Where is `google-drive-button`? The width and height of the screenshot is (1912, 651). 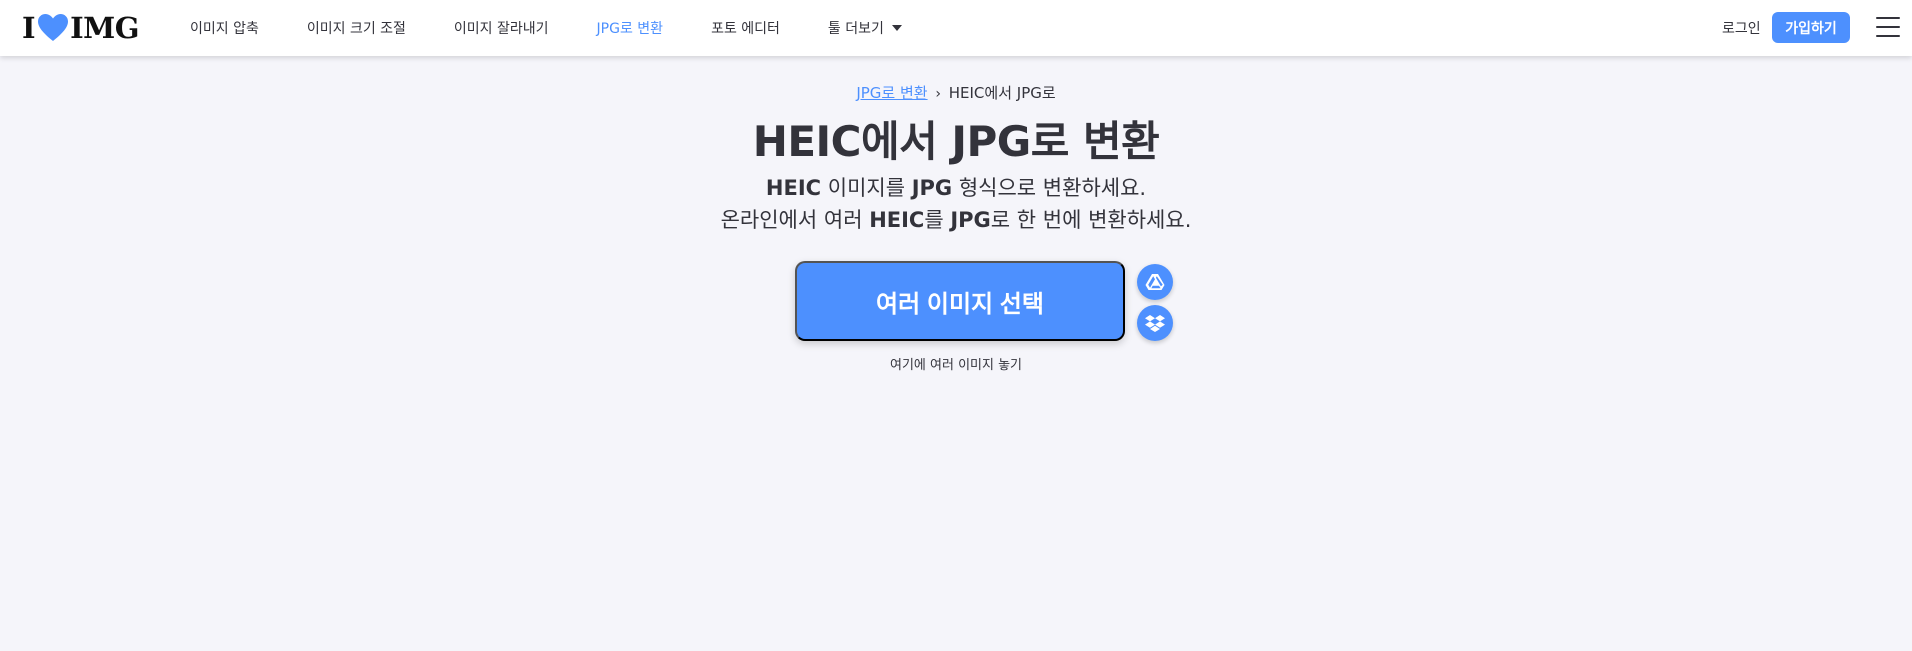
google-drive-button is located at coordinates (1155, 282).